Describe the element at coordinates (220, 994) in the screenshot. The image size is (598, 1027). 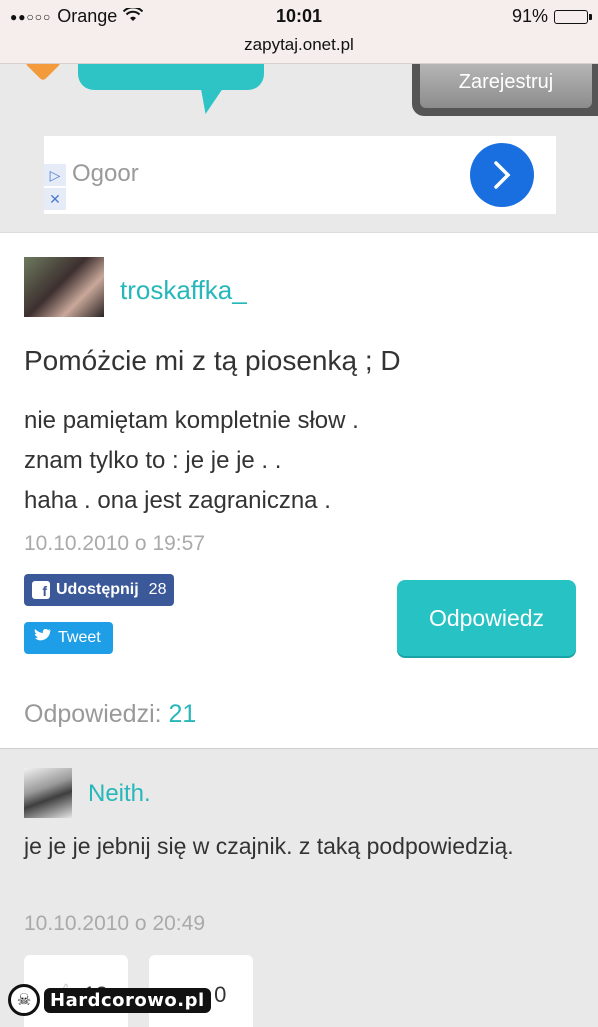
I see `downvote-count: 0` at that location.